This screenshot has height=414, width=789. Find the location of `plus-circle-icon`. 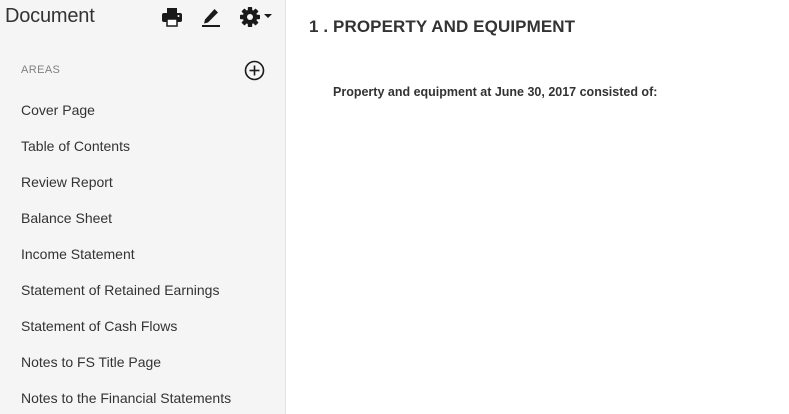

plus-circle-icon is located at coordinates (254, 70).